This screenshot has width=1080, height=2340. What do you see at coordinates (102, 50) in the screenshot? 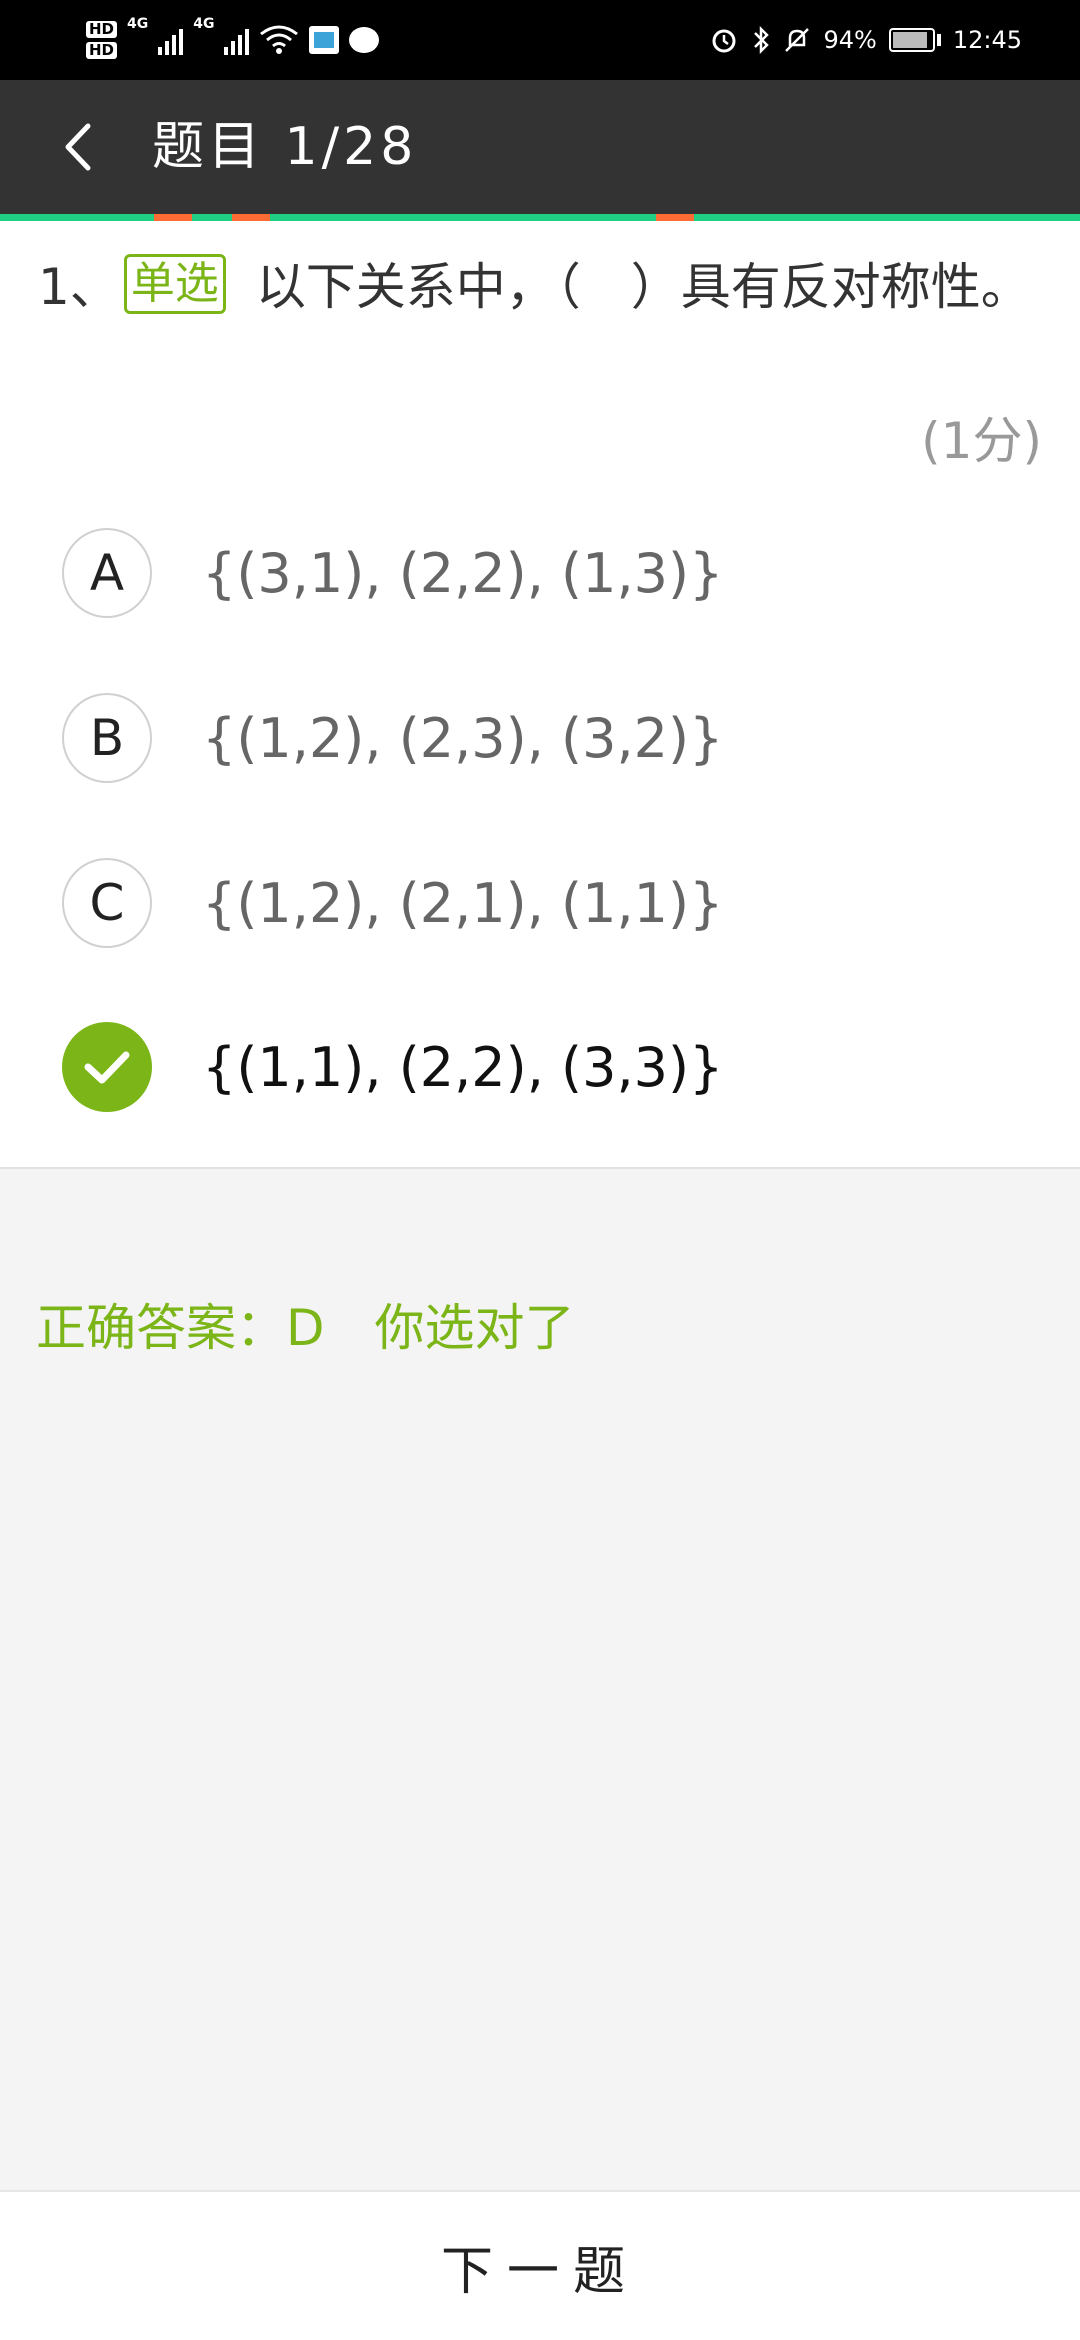
I see `hd2-badge: HD` at bounding box center [102, 50].